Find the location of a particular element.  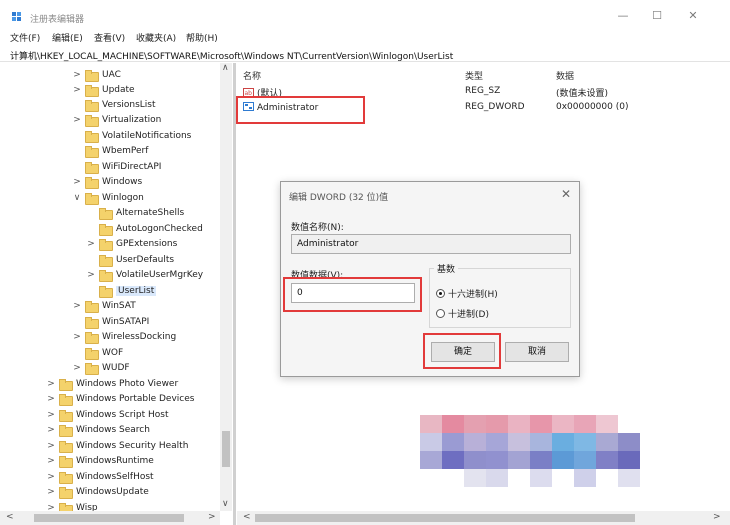

tree-item: > Wisp is located at coordinates (72, 505).